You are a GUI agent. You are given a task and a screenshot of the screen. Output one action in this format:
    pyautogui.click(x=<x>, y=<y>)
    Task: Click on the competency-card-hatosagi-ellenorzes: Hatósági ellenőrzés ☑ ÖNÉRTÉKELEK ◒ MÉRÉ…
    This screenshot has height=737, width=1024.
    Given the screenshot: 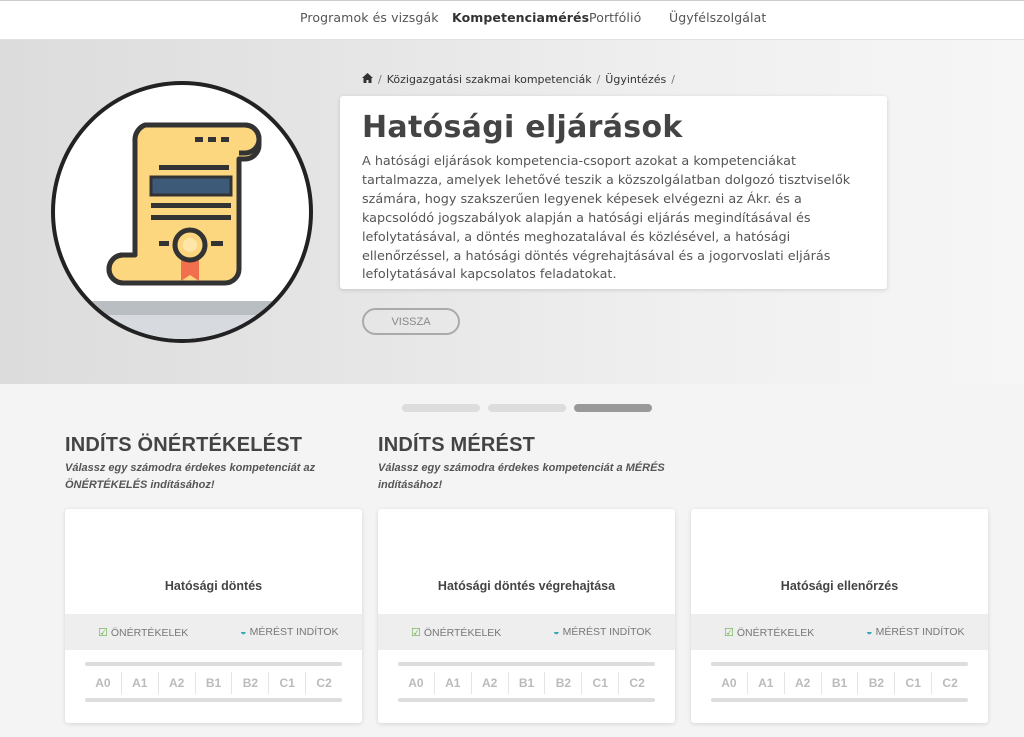 What is the action you would take?
    pyautogui.click(x=839, y=616)
    